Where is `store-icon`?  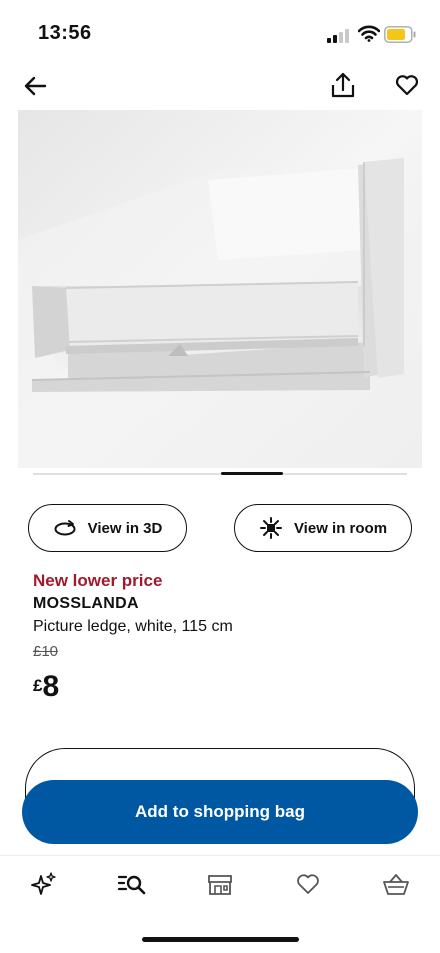 store-icon is located at coordinates (220, 885).